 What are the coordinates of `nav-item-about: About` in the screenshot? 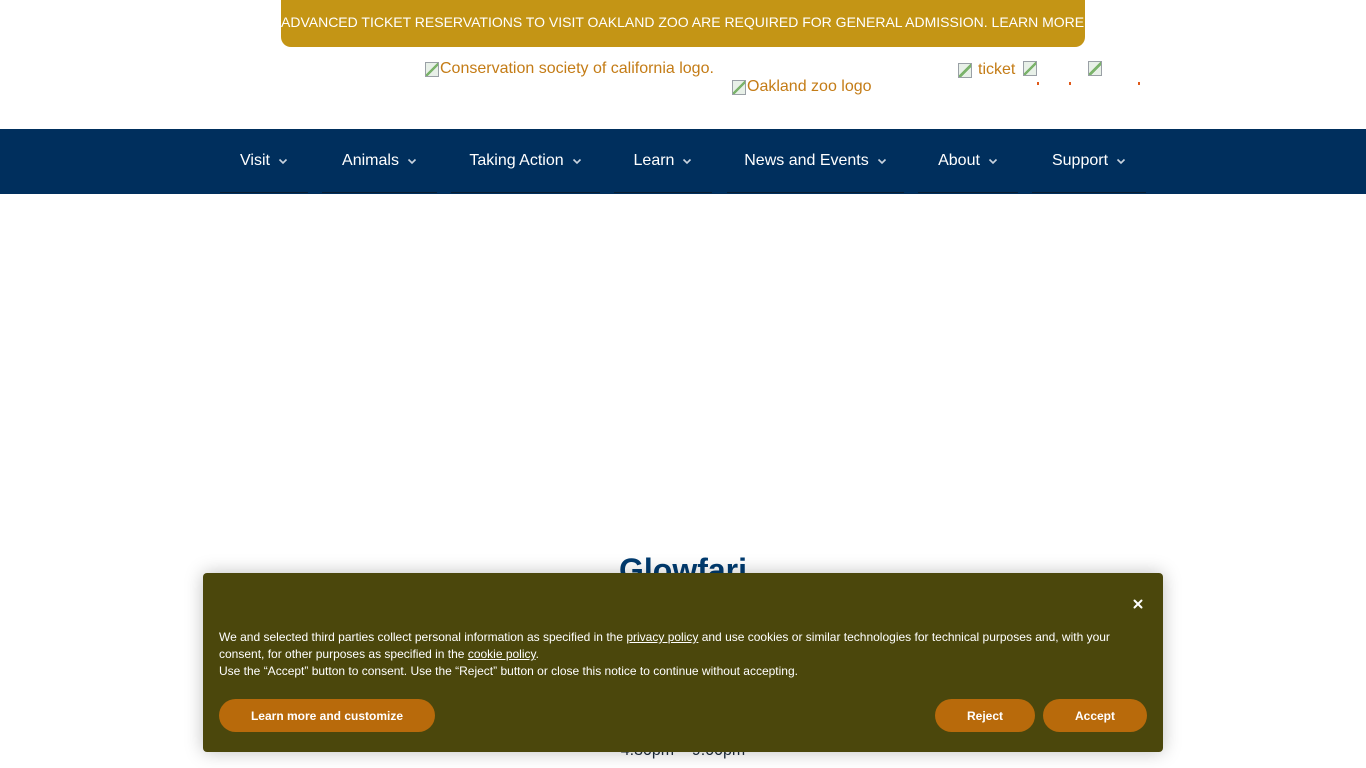 It's located at (968, 161).